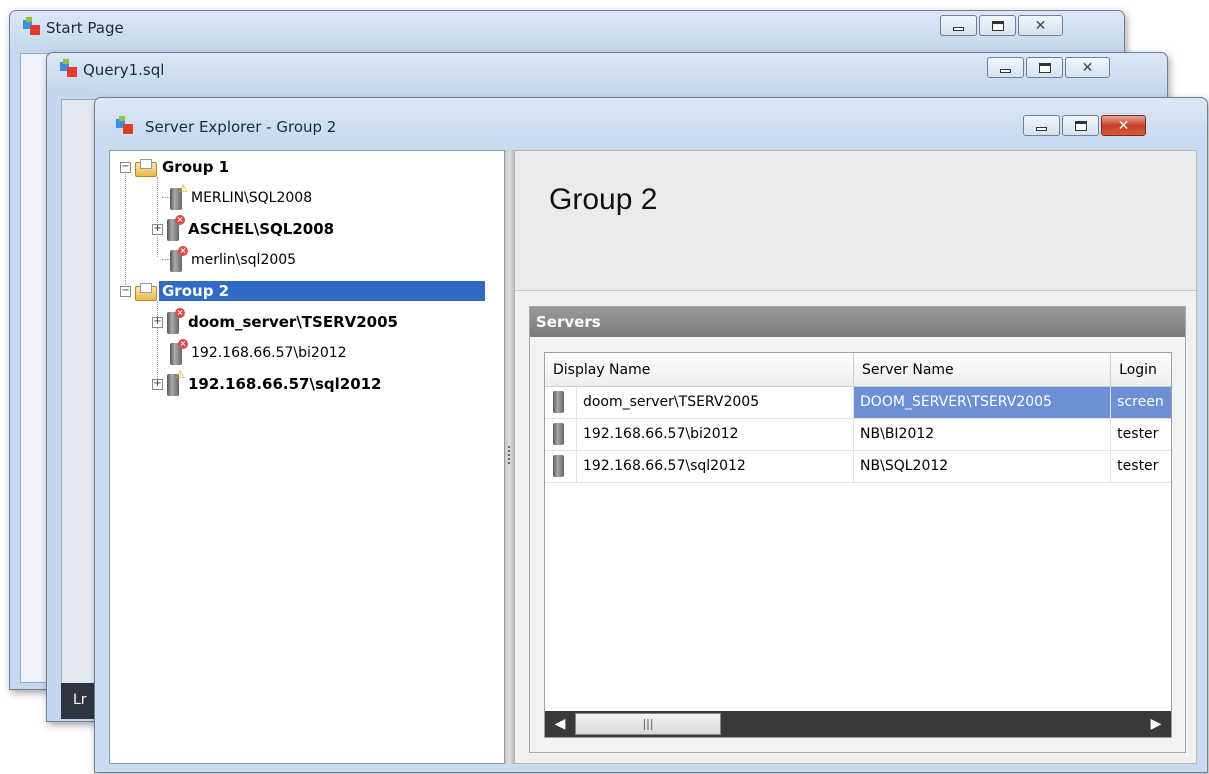  What do you see at coordinates (1141, 402) in the screenshot?
I see `cell-login: screen` at bounding box center [1141, 402].